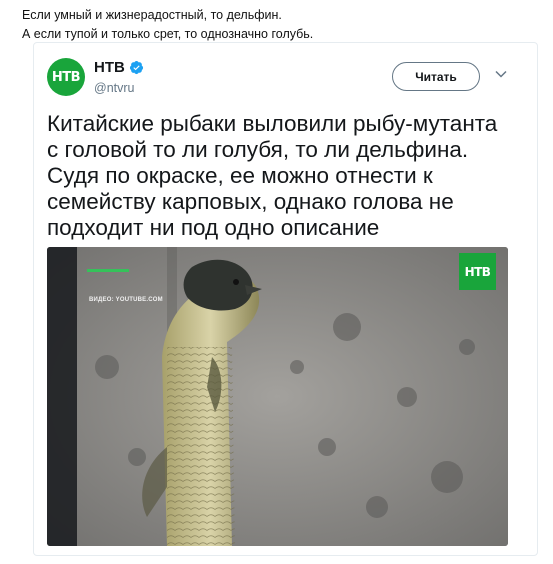  Describe the element at coordinates (250, 201) in the screenshot. I see `tweet-text-line: семейству карповых, однако голова не` at that location.